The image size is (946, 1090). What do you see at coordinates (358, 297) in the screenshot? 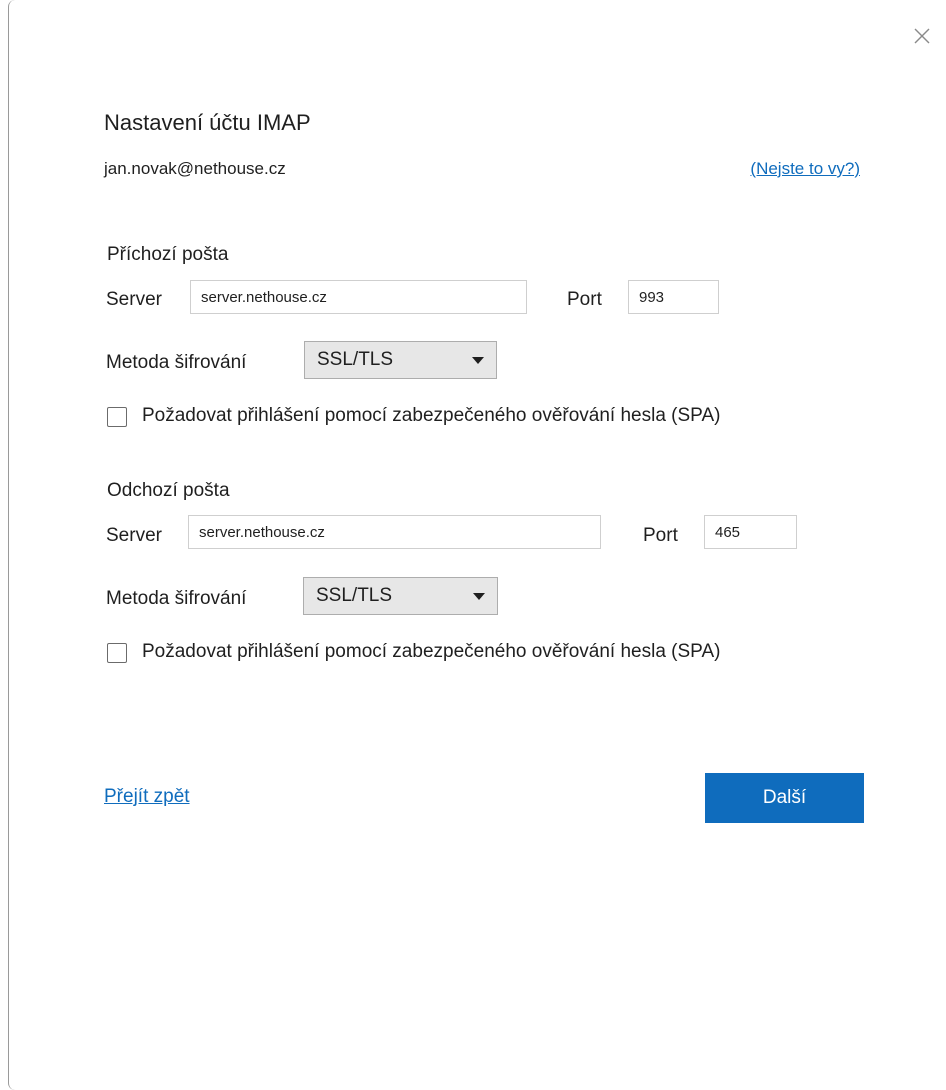
I see `incoming-server-input` at bounding box center [358, 297].